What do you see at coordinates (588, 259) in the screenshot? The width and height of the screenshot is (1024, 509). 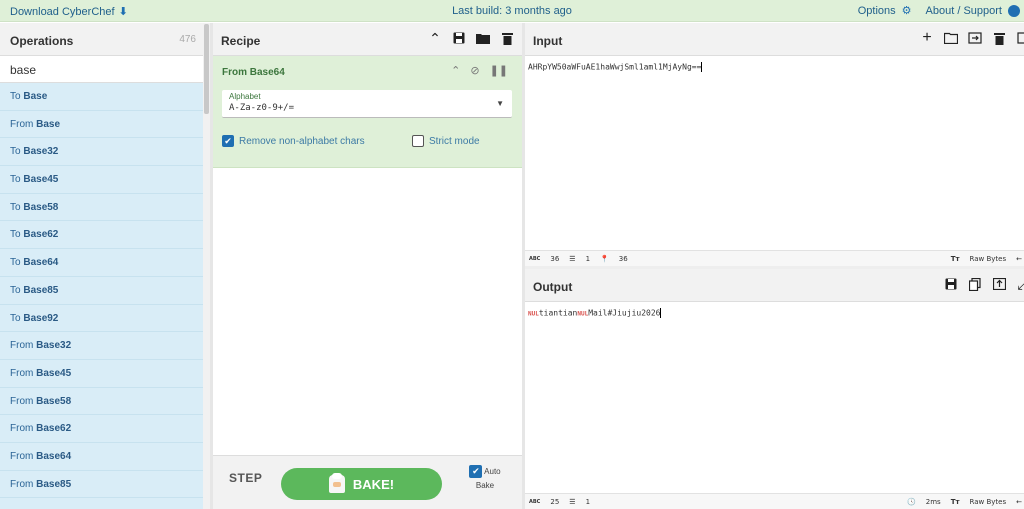 I see `input-line-count: 1` at bounding box center [588, 259].